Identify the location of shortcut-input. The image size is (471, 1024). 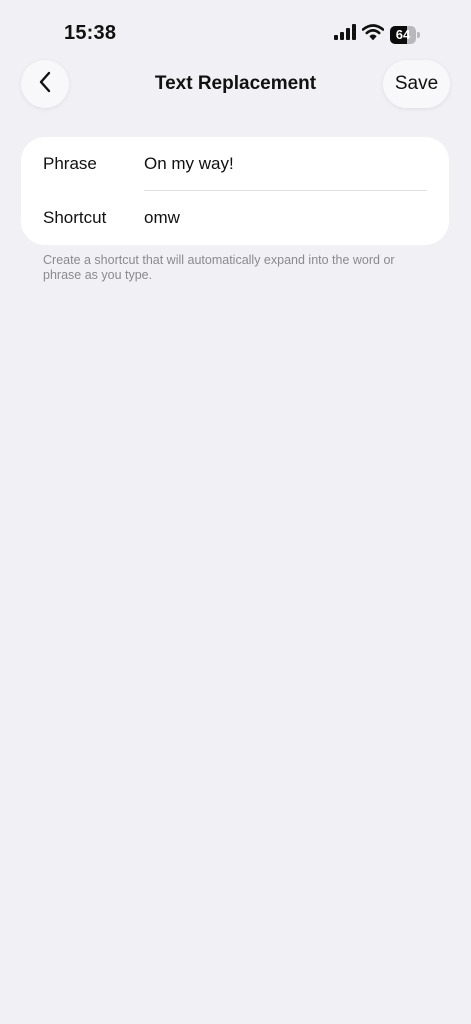
(284, 218).